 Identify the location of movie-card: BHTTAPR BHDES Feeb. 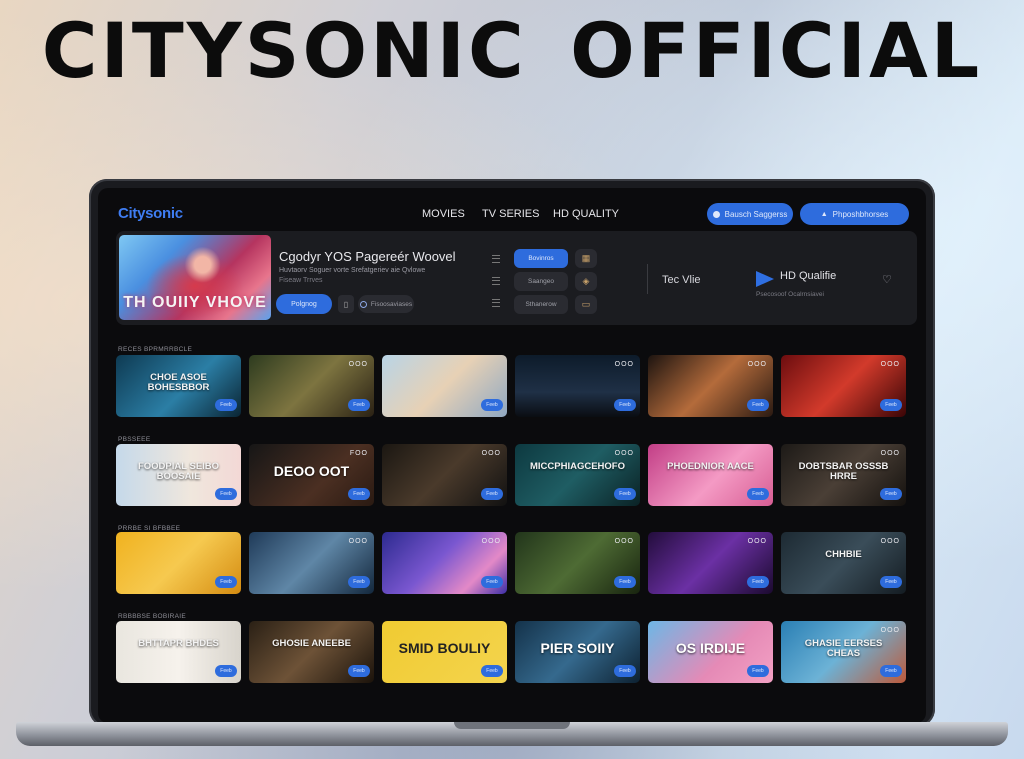
(178, 652).